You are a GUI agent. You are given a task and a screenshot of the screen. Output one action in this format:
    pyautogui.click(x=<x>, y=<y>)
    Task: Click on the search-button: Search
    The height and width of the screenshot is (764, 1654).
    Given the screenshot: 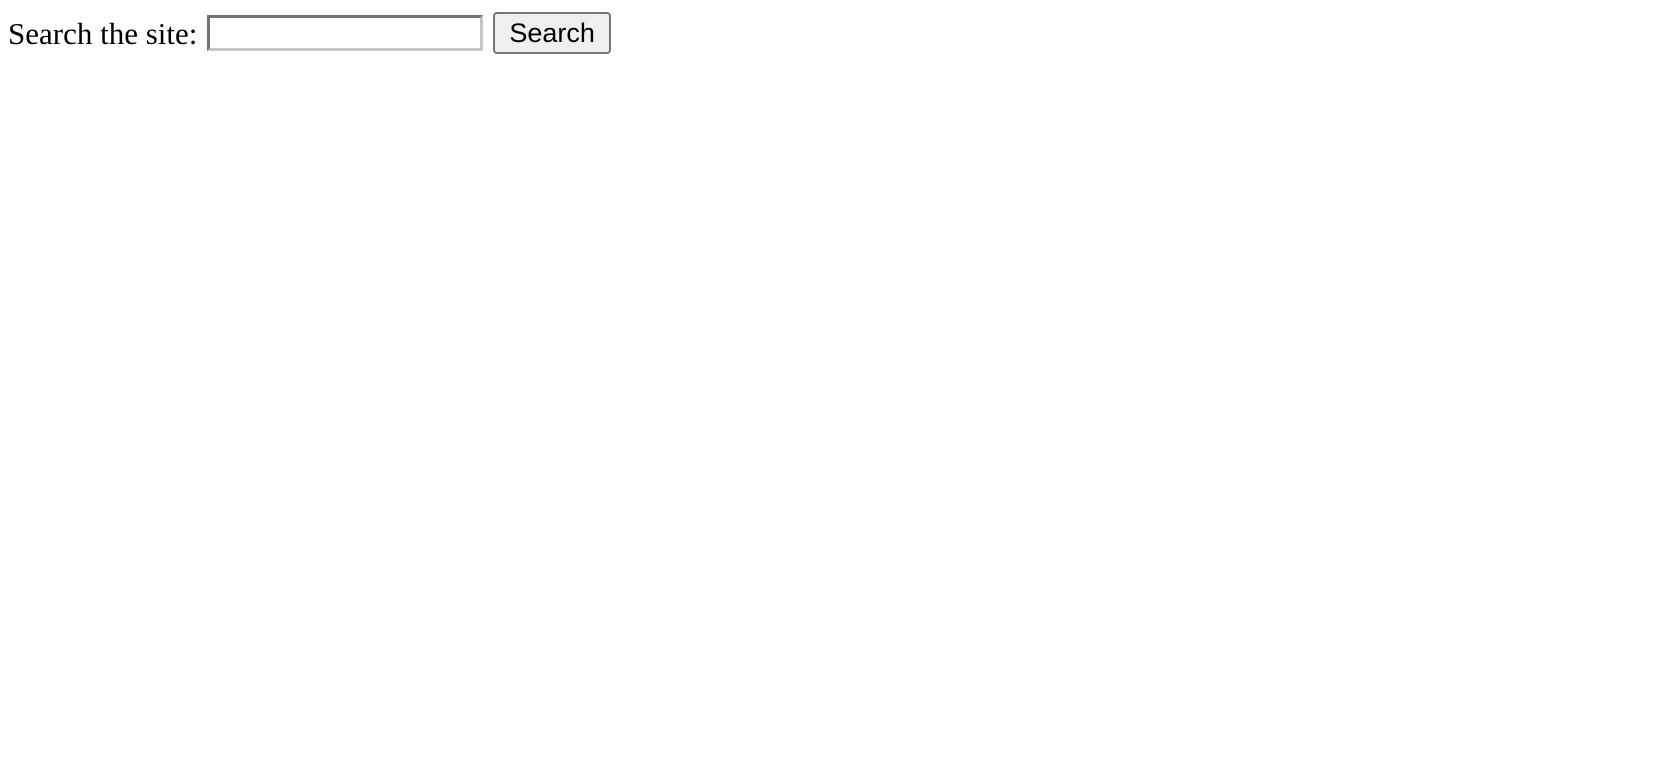 What is the action you would take?
    pyautogui.click(x=552, y=33)
    